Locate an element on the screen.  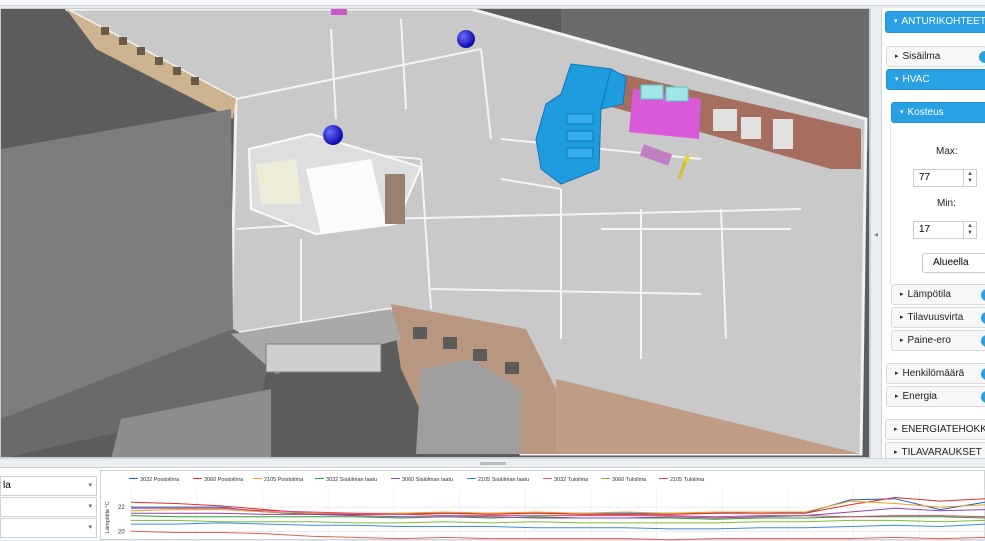
accordion-anturikohteet-label: ANTURIKOHTEET is located at coordinates (943, 21).